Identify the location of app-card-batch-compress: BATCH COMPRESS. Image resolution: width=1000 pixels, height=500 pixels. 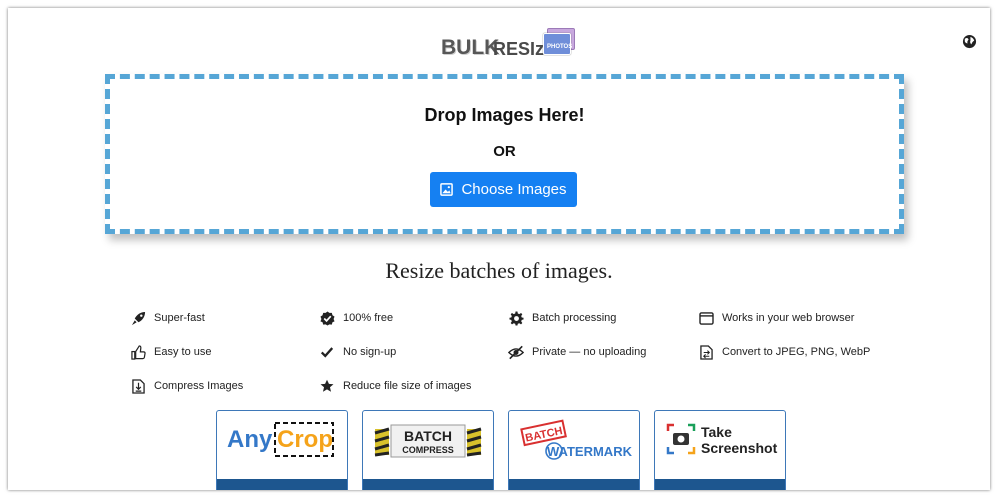
(428, 450).